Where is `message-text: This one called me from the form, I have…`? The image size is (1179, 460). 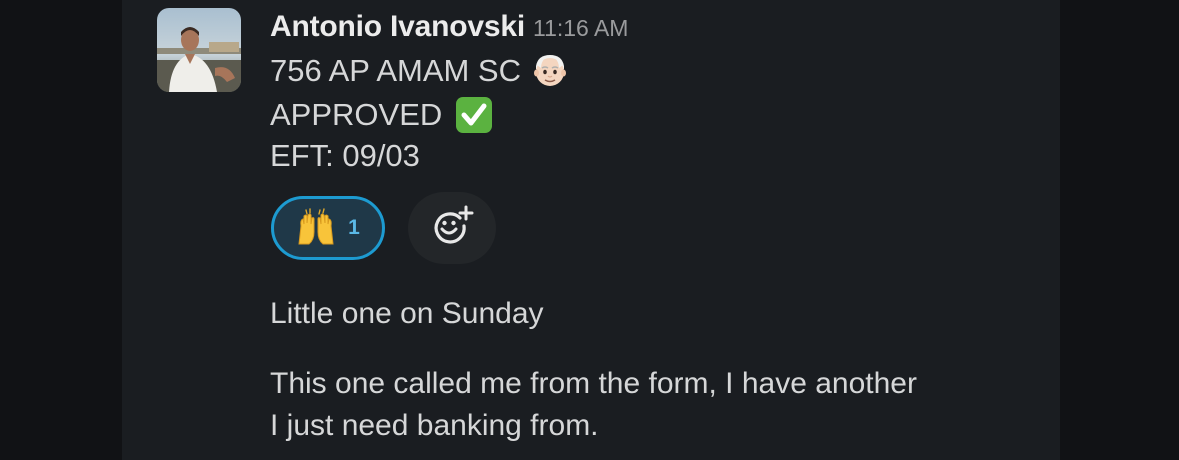
message-text: This one called me from the form, I have… is located at coordinates (593, 383).